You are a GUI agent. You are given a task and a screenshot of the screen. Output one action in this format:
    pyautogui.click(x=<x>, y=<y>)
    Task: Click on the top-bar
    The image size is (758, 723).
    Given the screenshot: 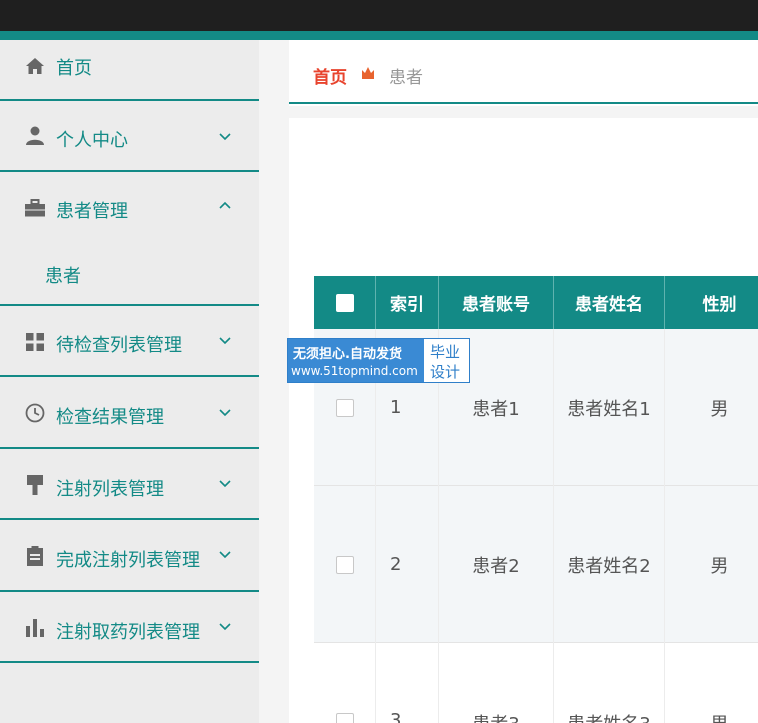 What is the action you would take?
    pyautogui.click(x=379, y=15)
    